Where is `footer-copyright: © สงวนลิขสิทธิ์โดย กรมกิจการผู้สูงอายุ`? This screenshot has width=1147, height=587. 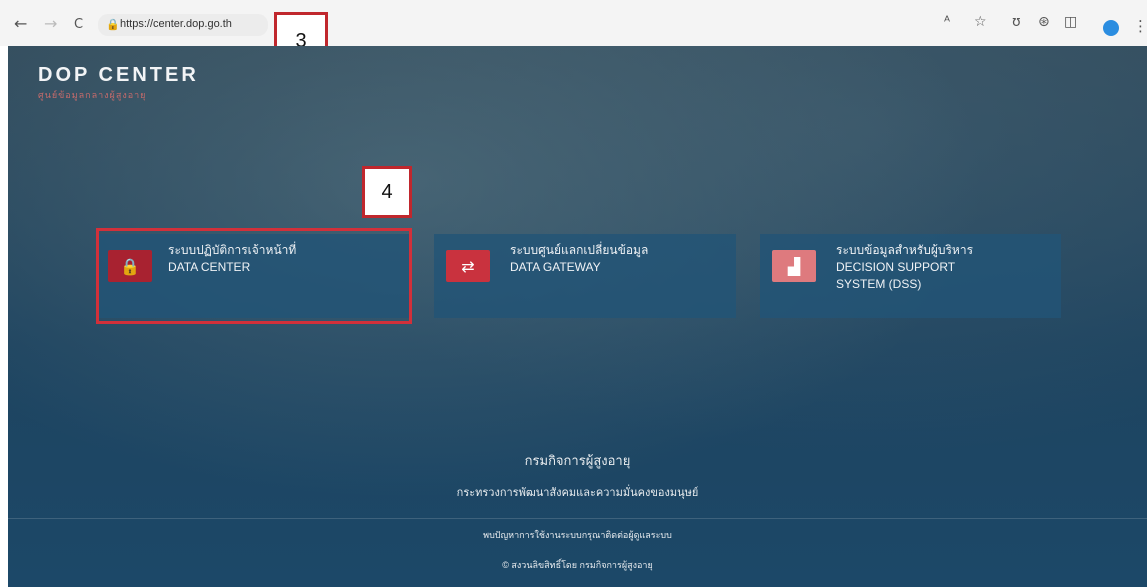 footer-copyright: © สงวนลิขสิทธิ์โดย กรมกิจการผู้สูงอายุ is located at coordinates (577, 565).